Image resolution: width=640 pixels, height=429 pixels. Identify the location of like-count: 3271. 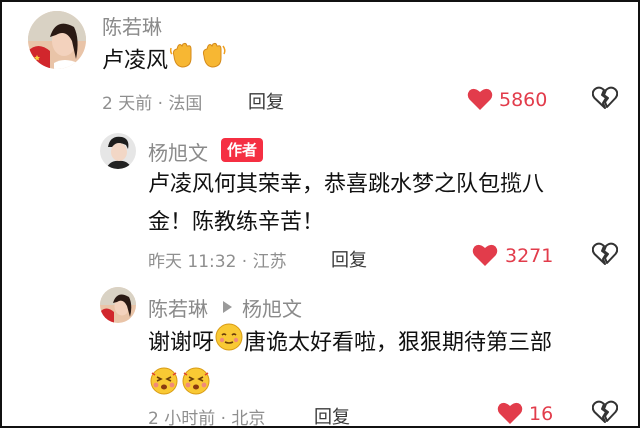
(529, 256).